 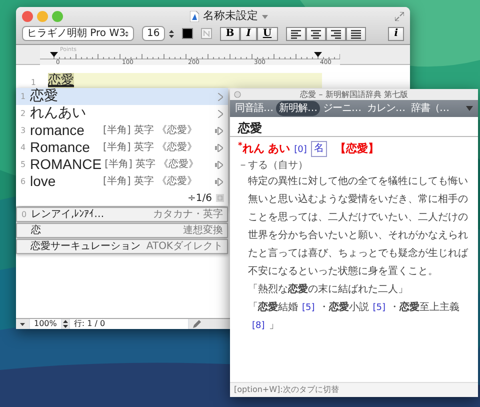 I want to click on line-text: 恋愛, so click(x=61, y=80).